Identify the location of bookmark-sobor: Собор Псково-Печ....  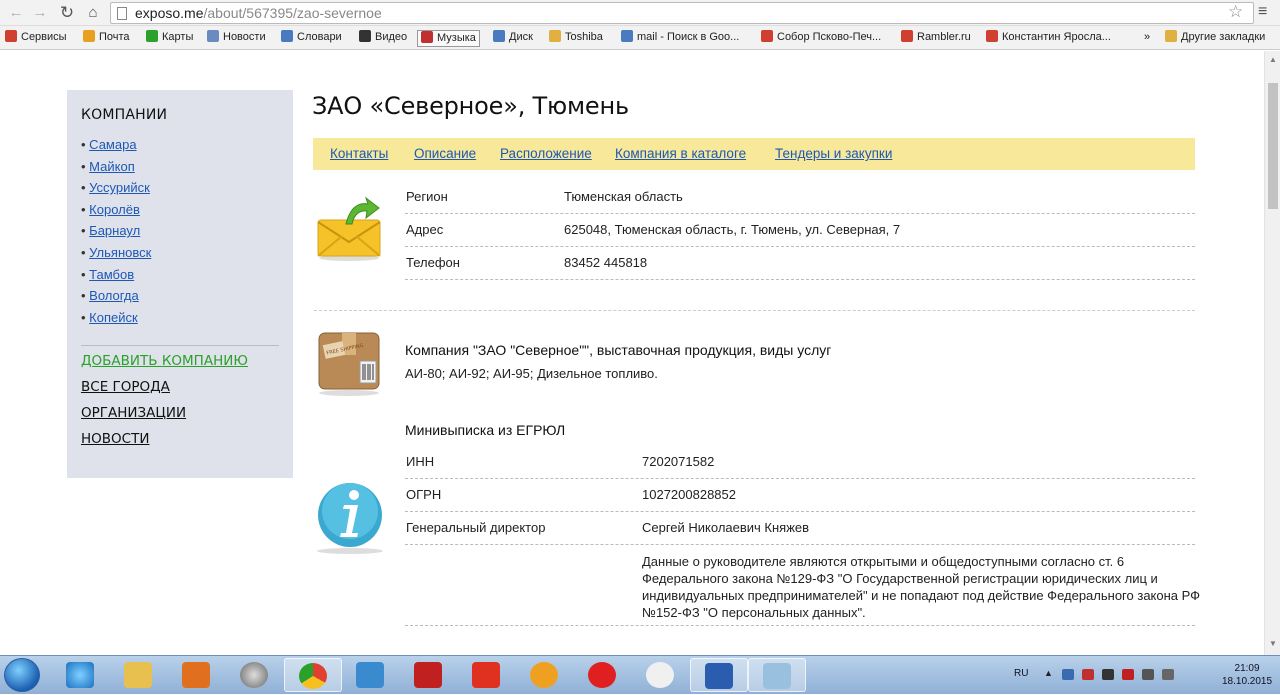
(821, 38).